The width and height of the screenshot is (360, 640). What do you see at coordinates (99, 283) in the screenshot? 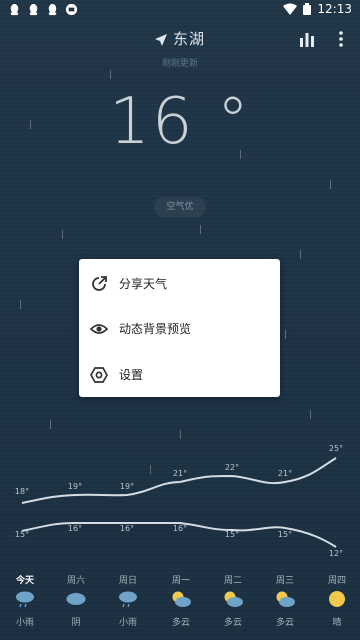
I see `share-icon` at bounding box center [99, 283].